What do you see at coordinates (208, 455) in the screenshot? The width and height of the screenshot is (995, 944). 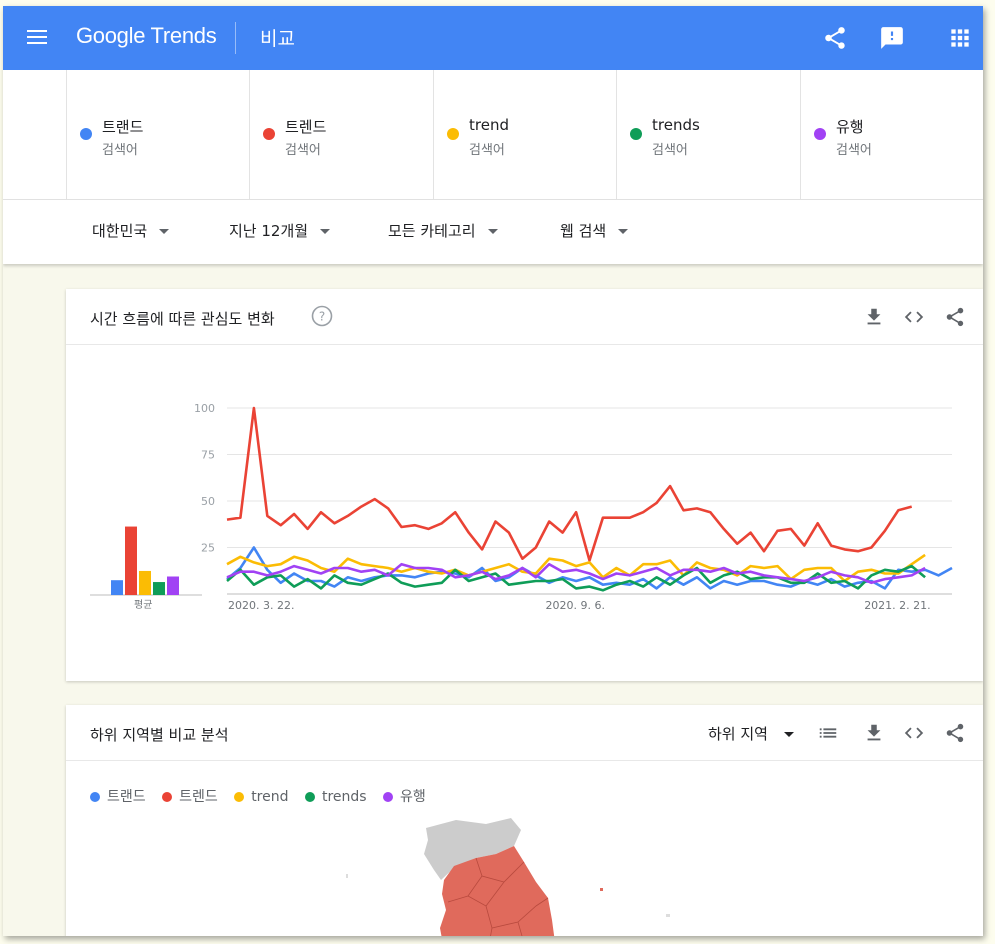 I see `y-tick-label: 75` at bounding box center [208, 455].